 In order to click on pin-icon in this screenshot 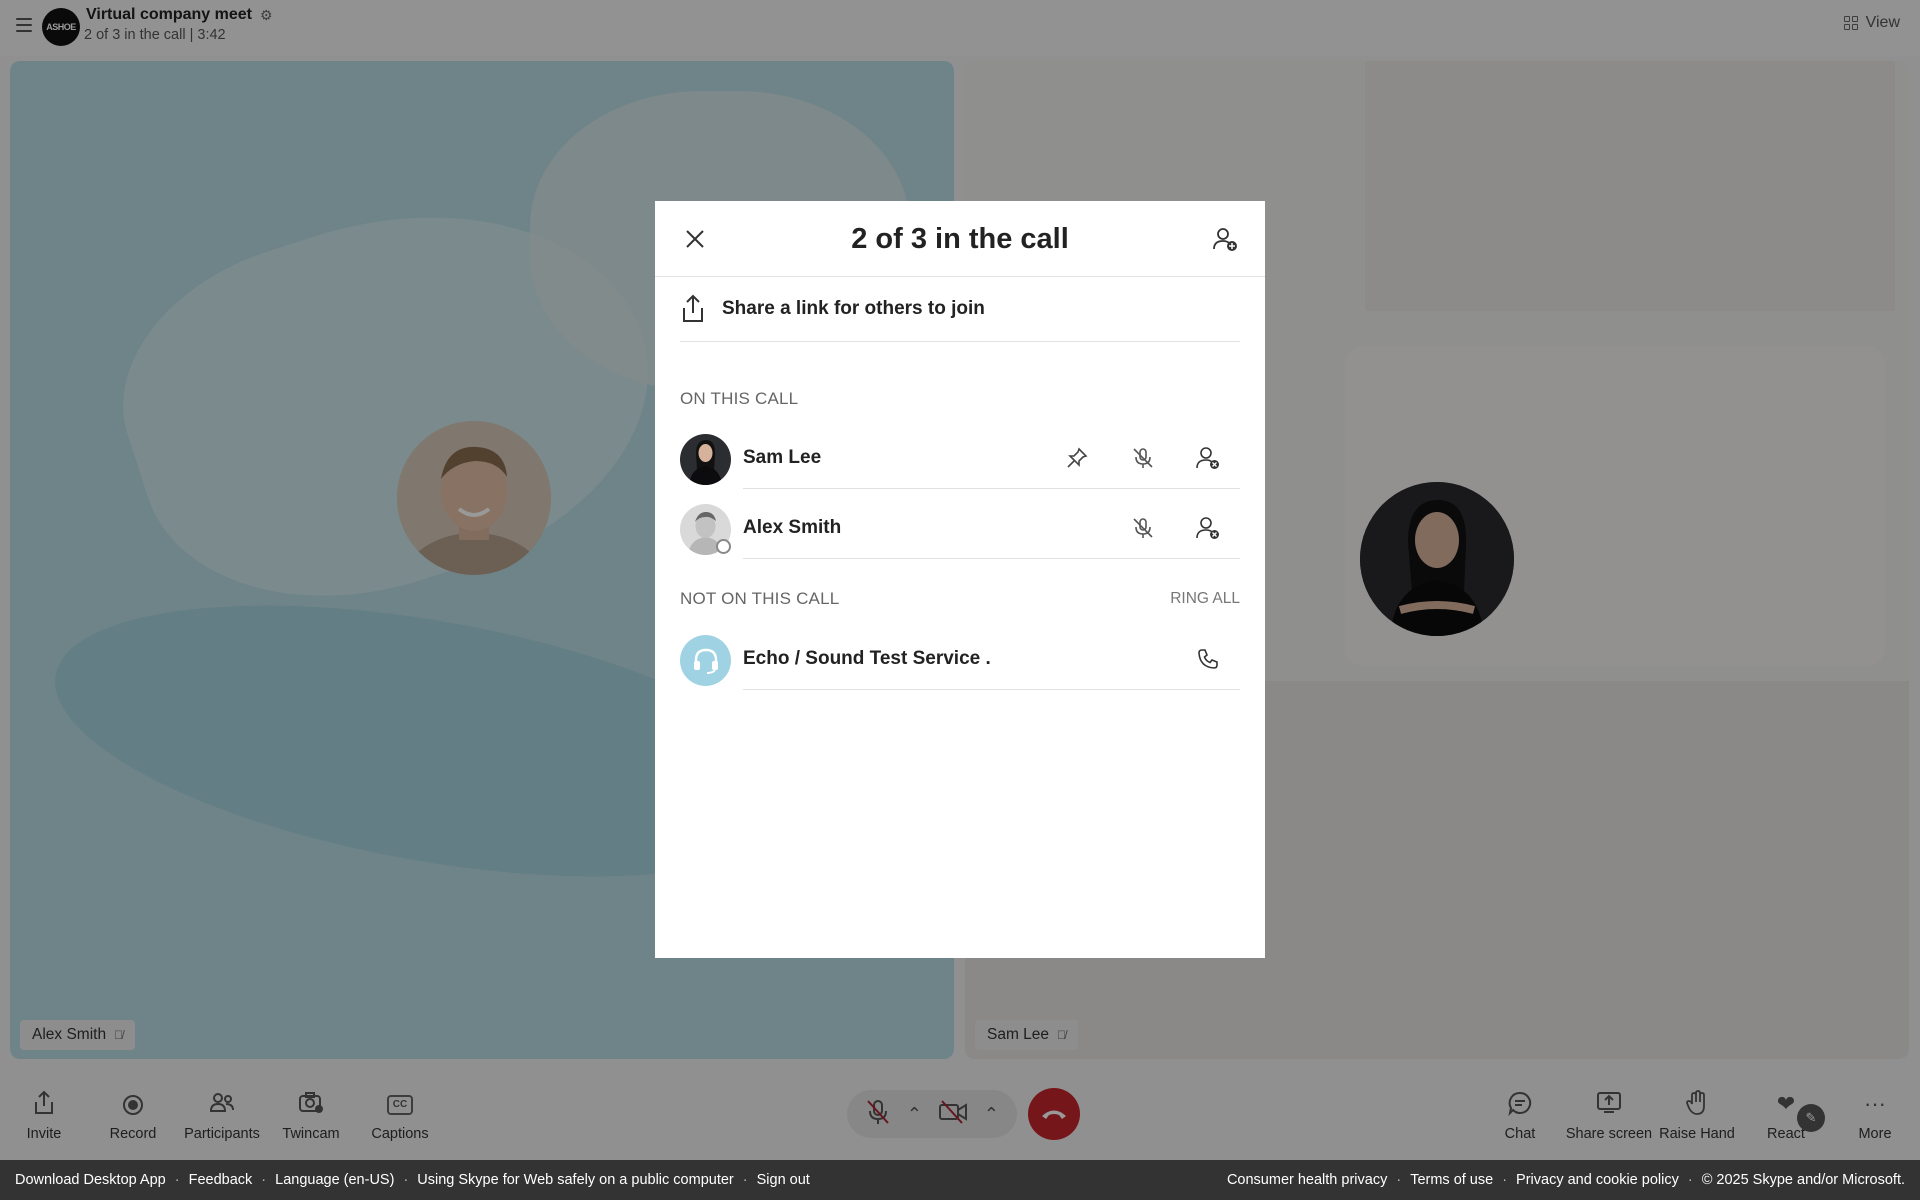, I will do `click(1077, 458)`.